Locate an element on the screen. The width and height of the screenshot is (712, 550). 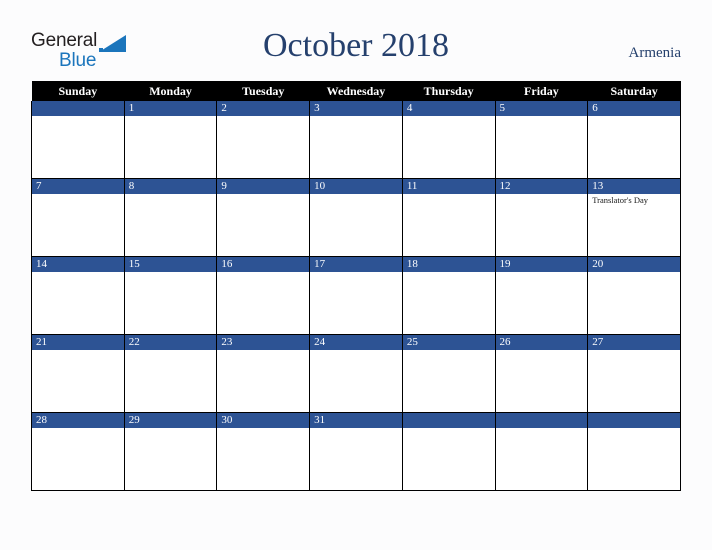
day-cell-26: 26 is located at coordinates (541, 373).